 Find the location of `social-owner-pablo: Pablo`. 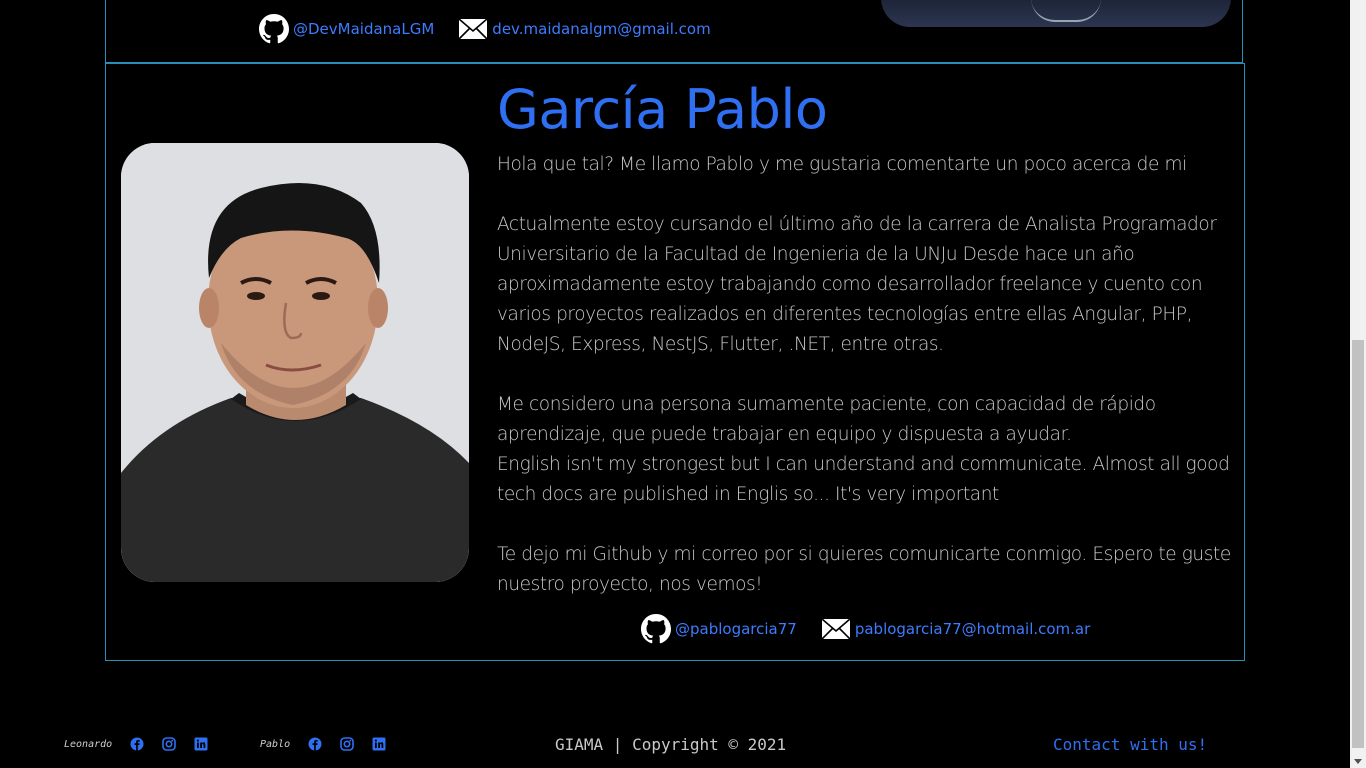

social-owner-pablo: Pablo is located at coordinates (275, 744).